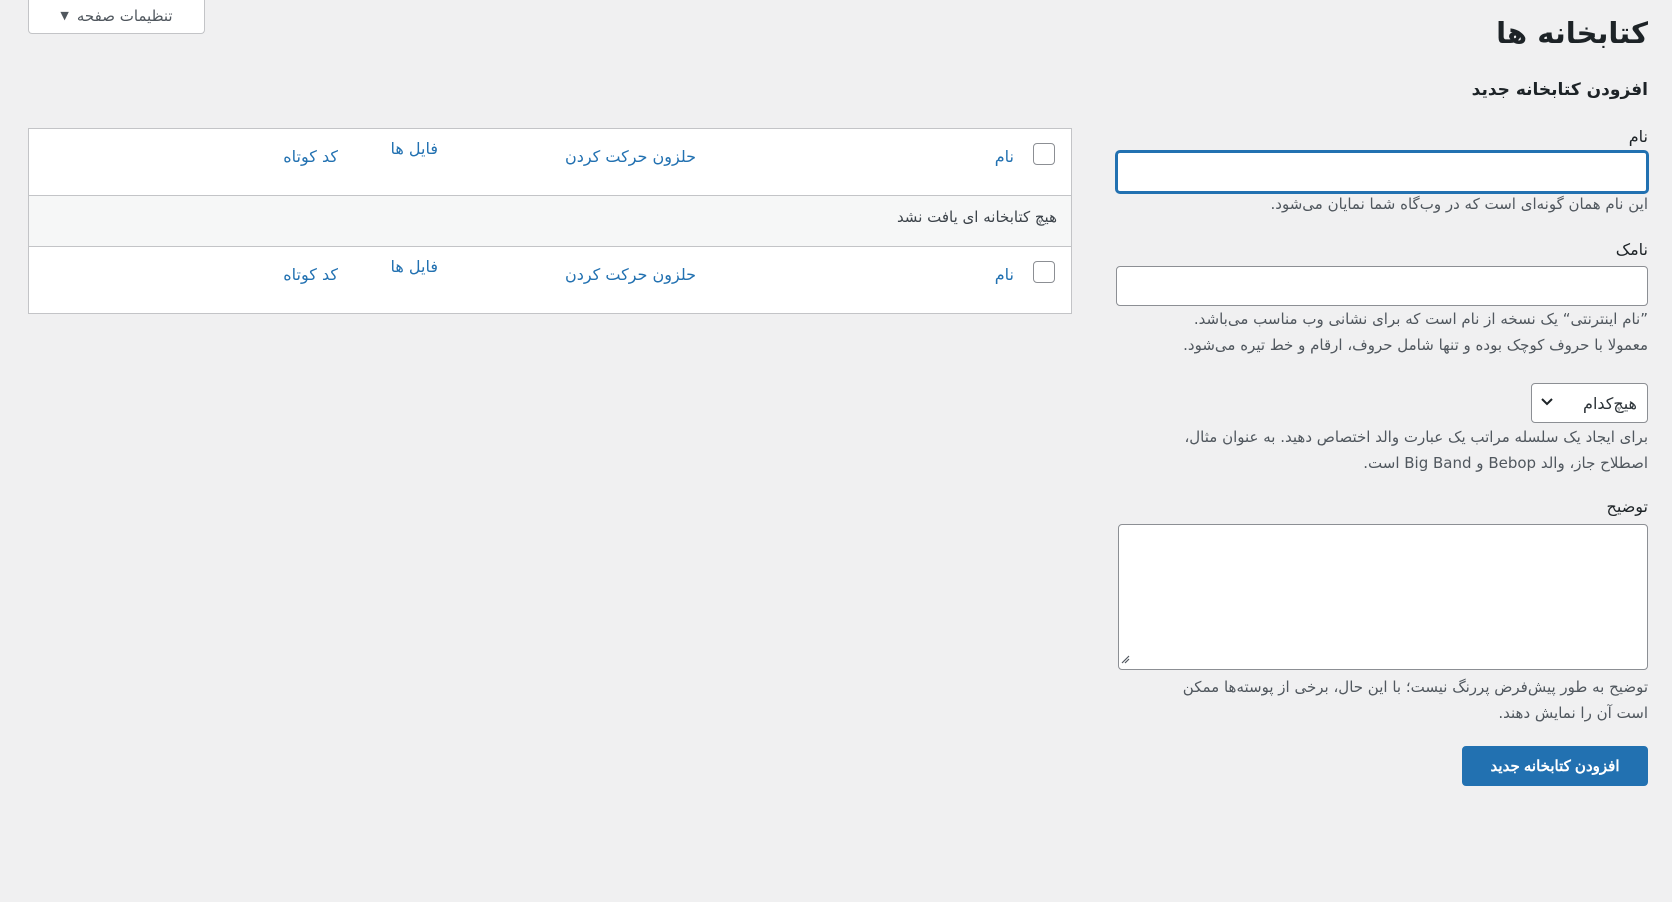  Describe the element at coordinates (1627, 506) in the screenshot. I see `description-label: توضیح` at that location.